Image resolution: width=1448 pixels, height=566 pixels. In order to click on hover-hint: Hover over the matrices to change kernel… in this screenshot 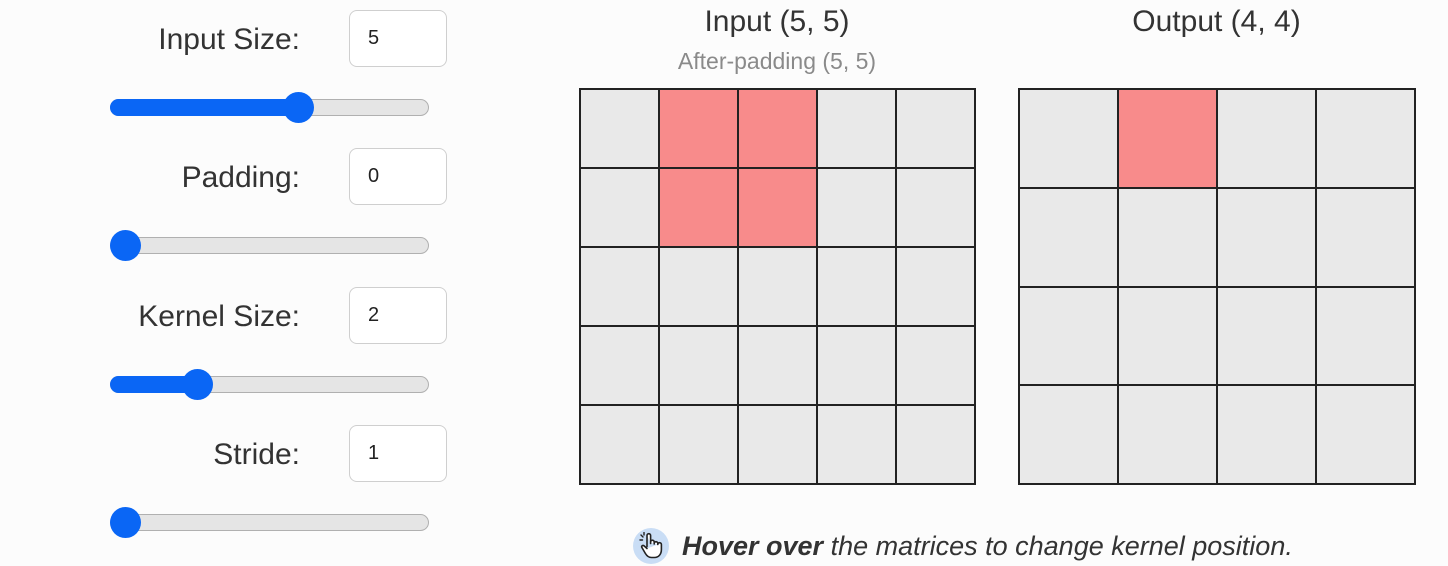, I will do `click(963, 546)`.